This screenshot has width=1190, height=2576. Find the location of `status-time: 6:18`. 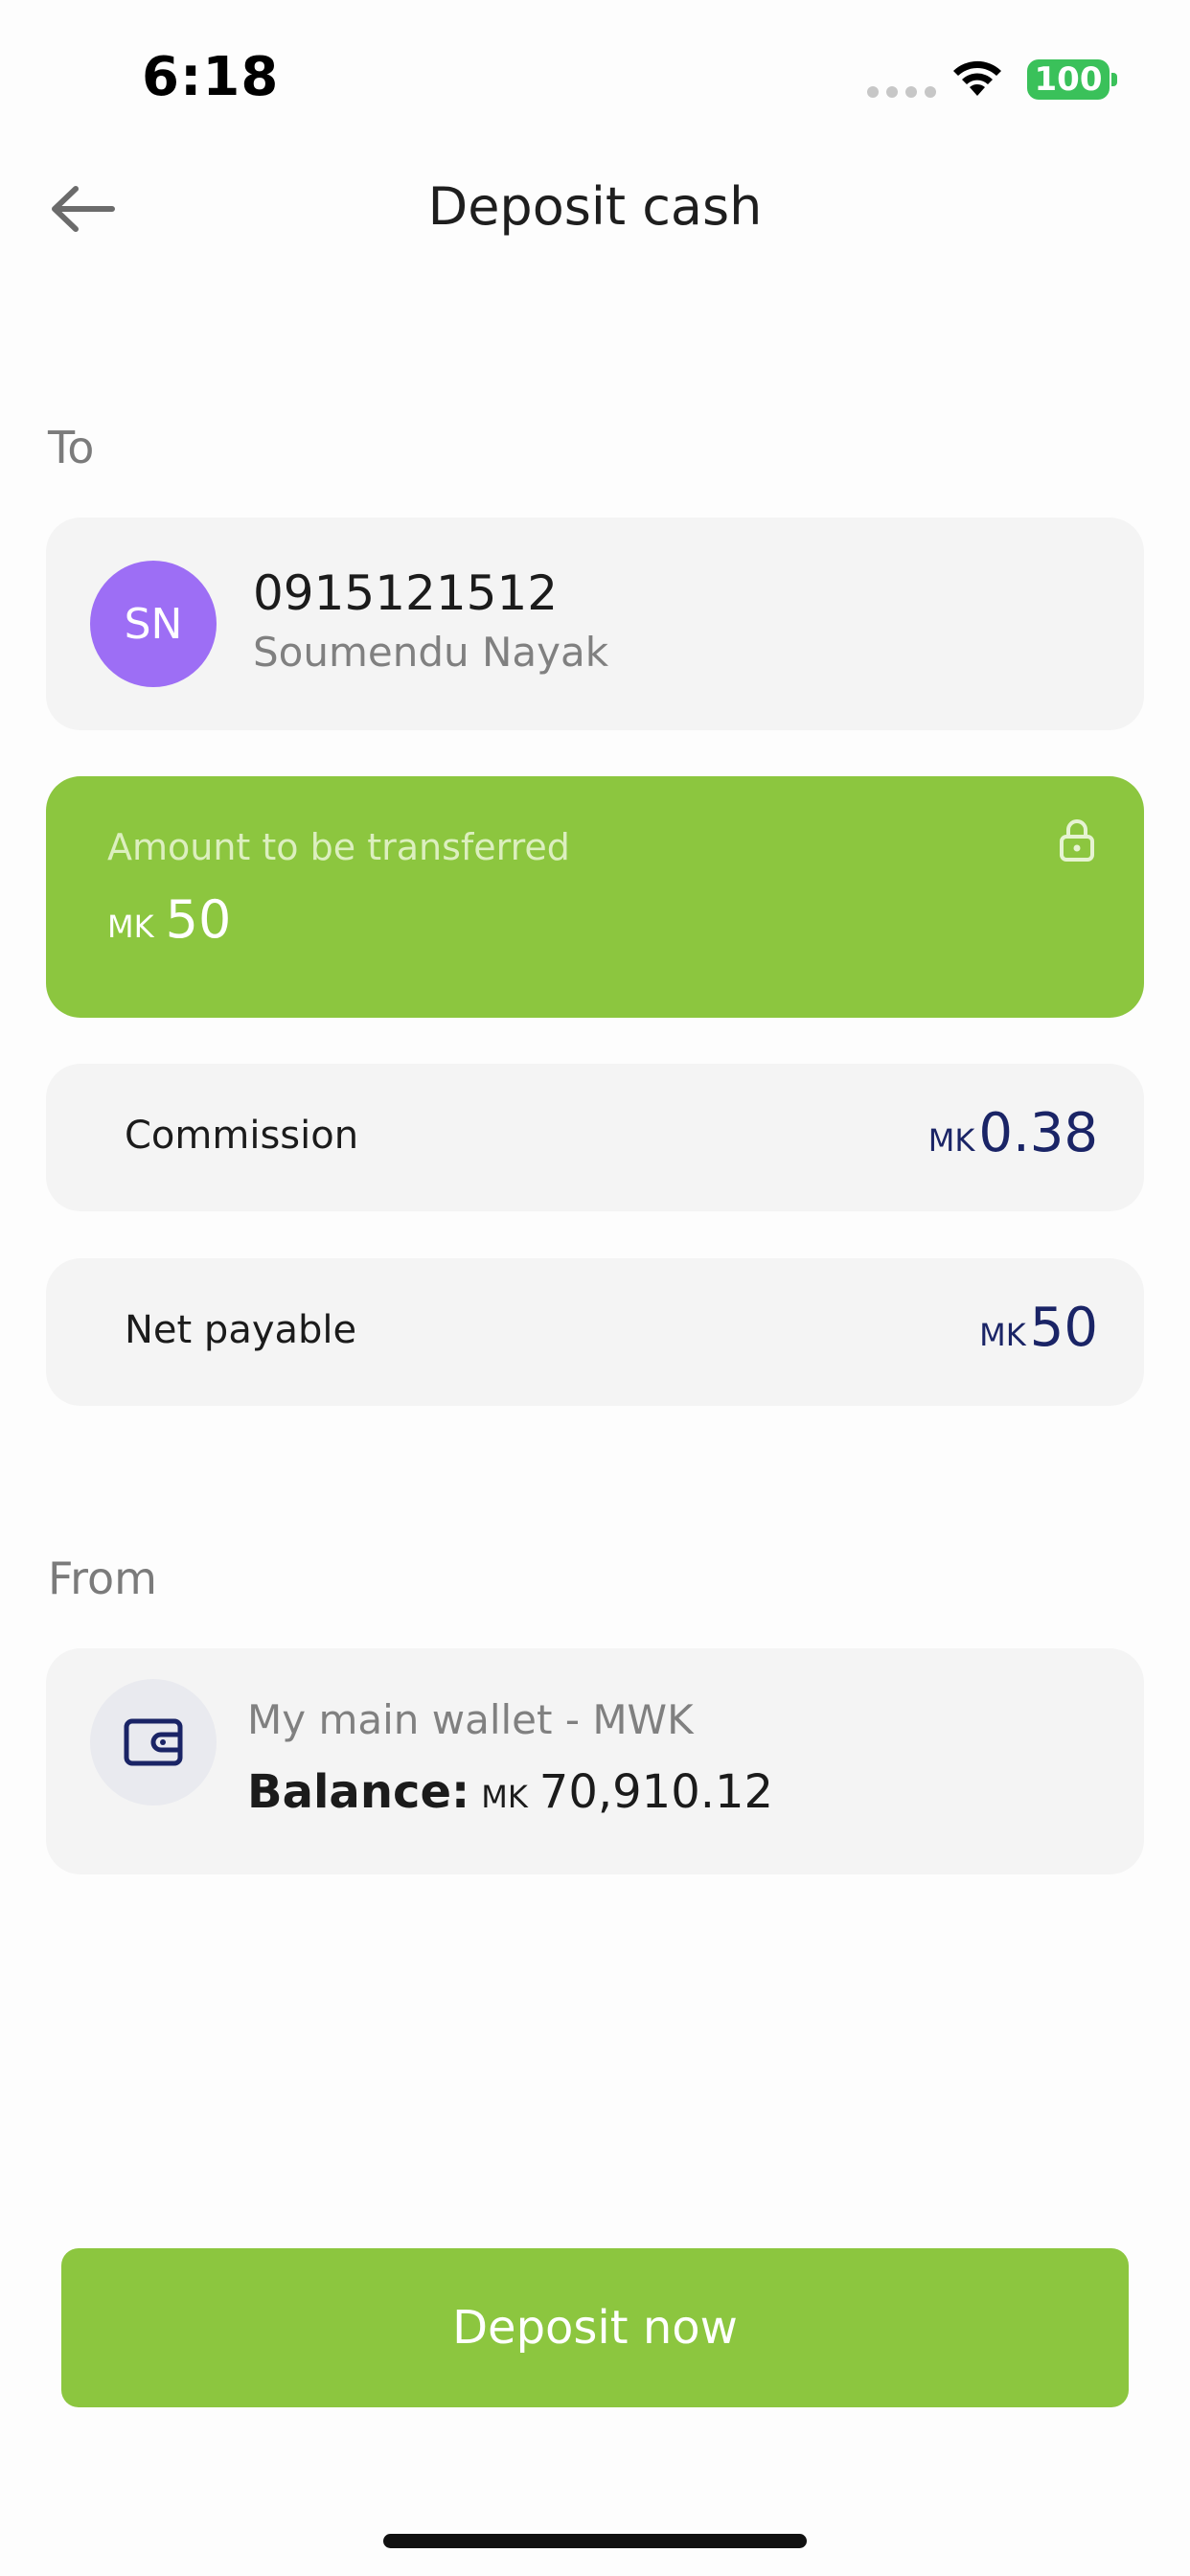

status-time: 6:18 is located at coordinates (211, 77).